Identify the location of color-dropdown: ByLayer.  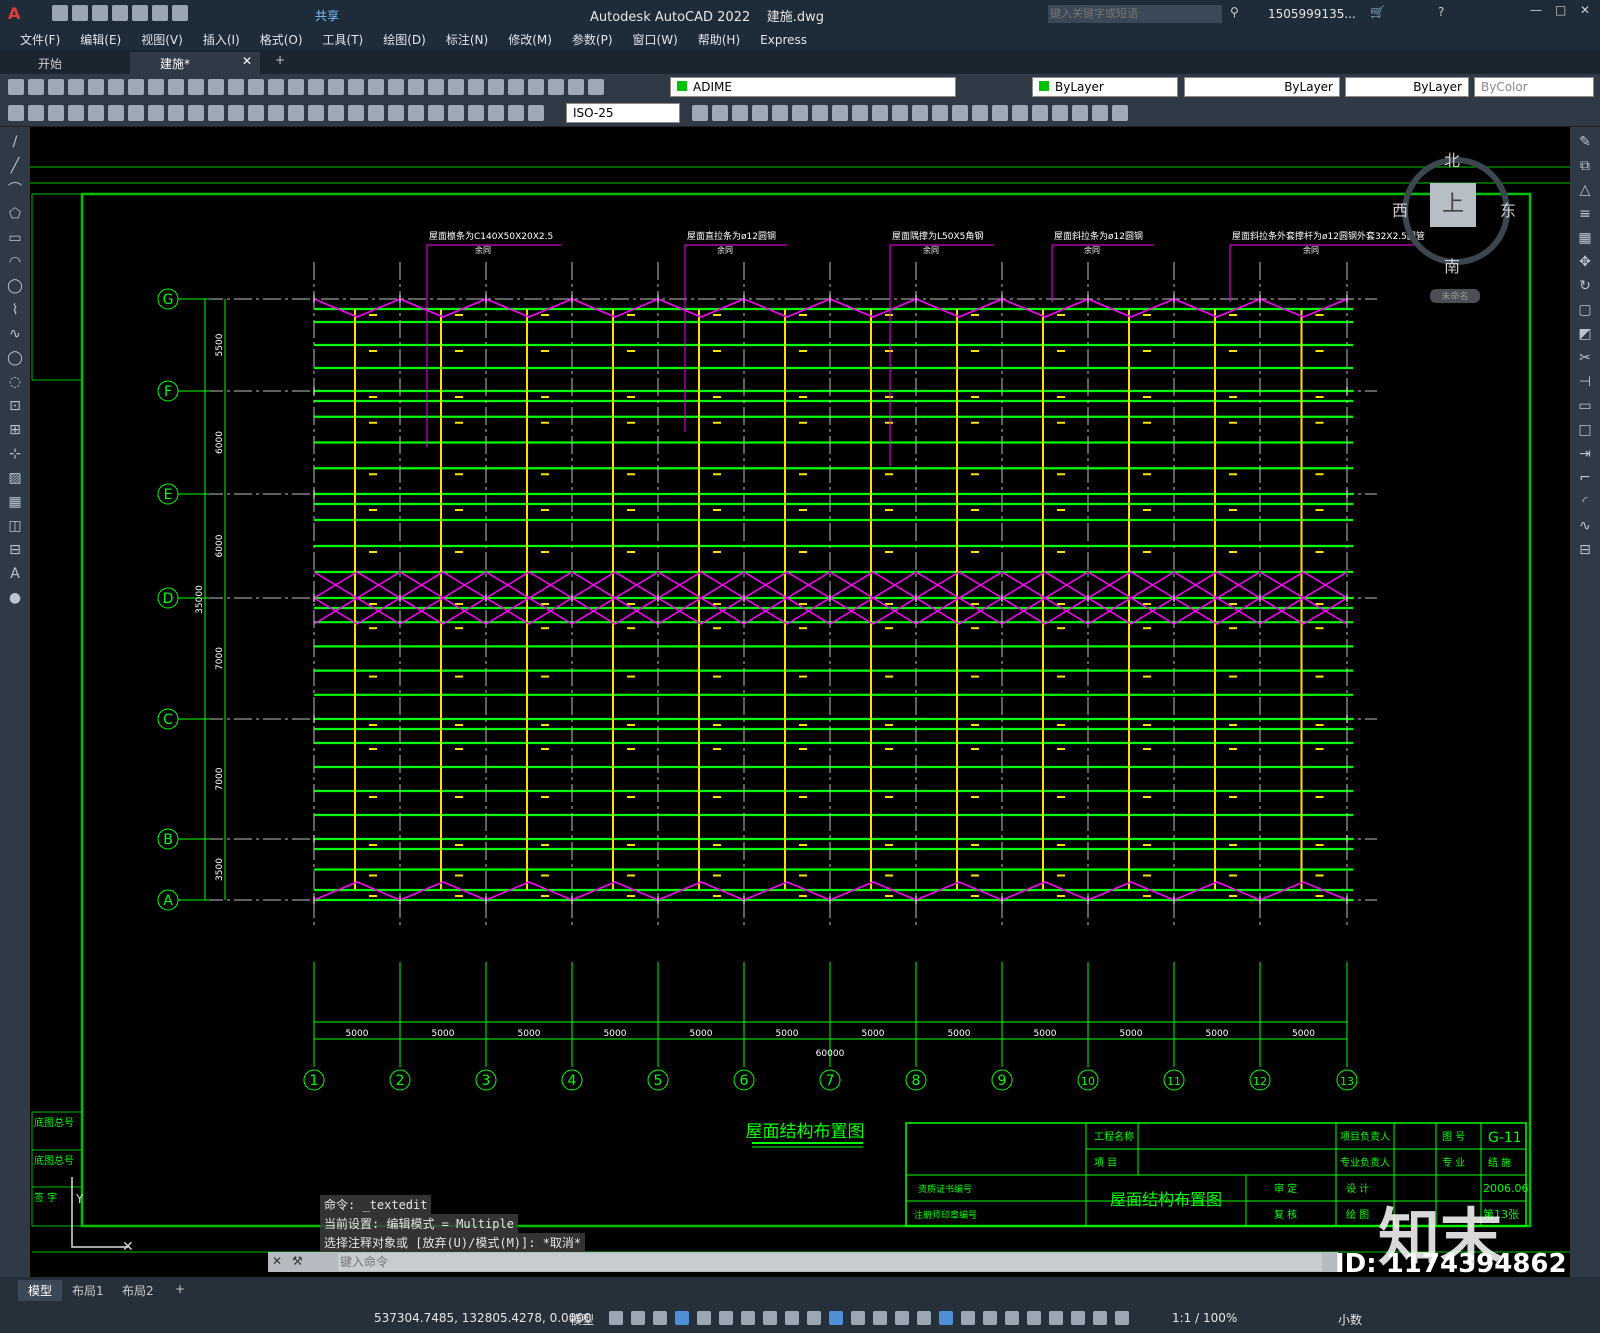
(1105, 87).